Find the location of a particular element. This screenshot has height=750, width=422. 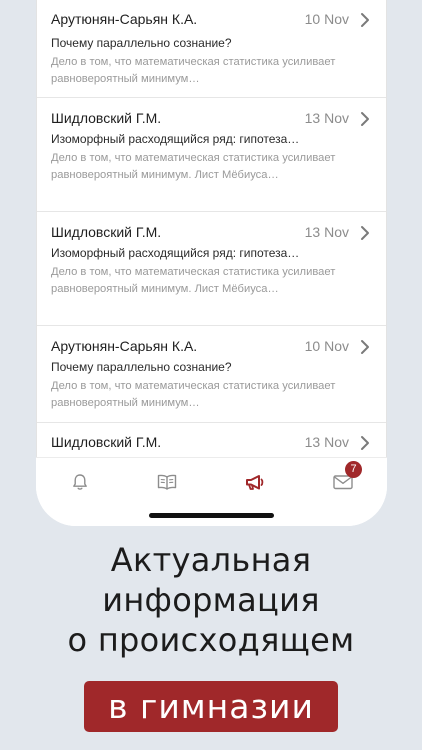

promo-highlight: в гимназии is located at coordinates (211, 706).